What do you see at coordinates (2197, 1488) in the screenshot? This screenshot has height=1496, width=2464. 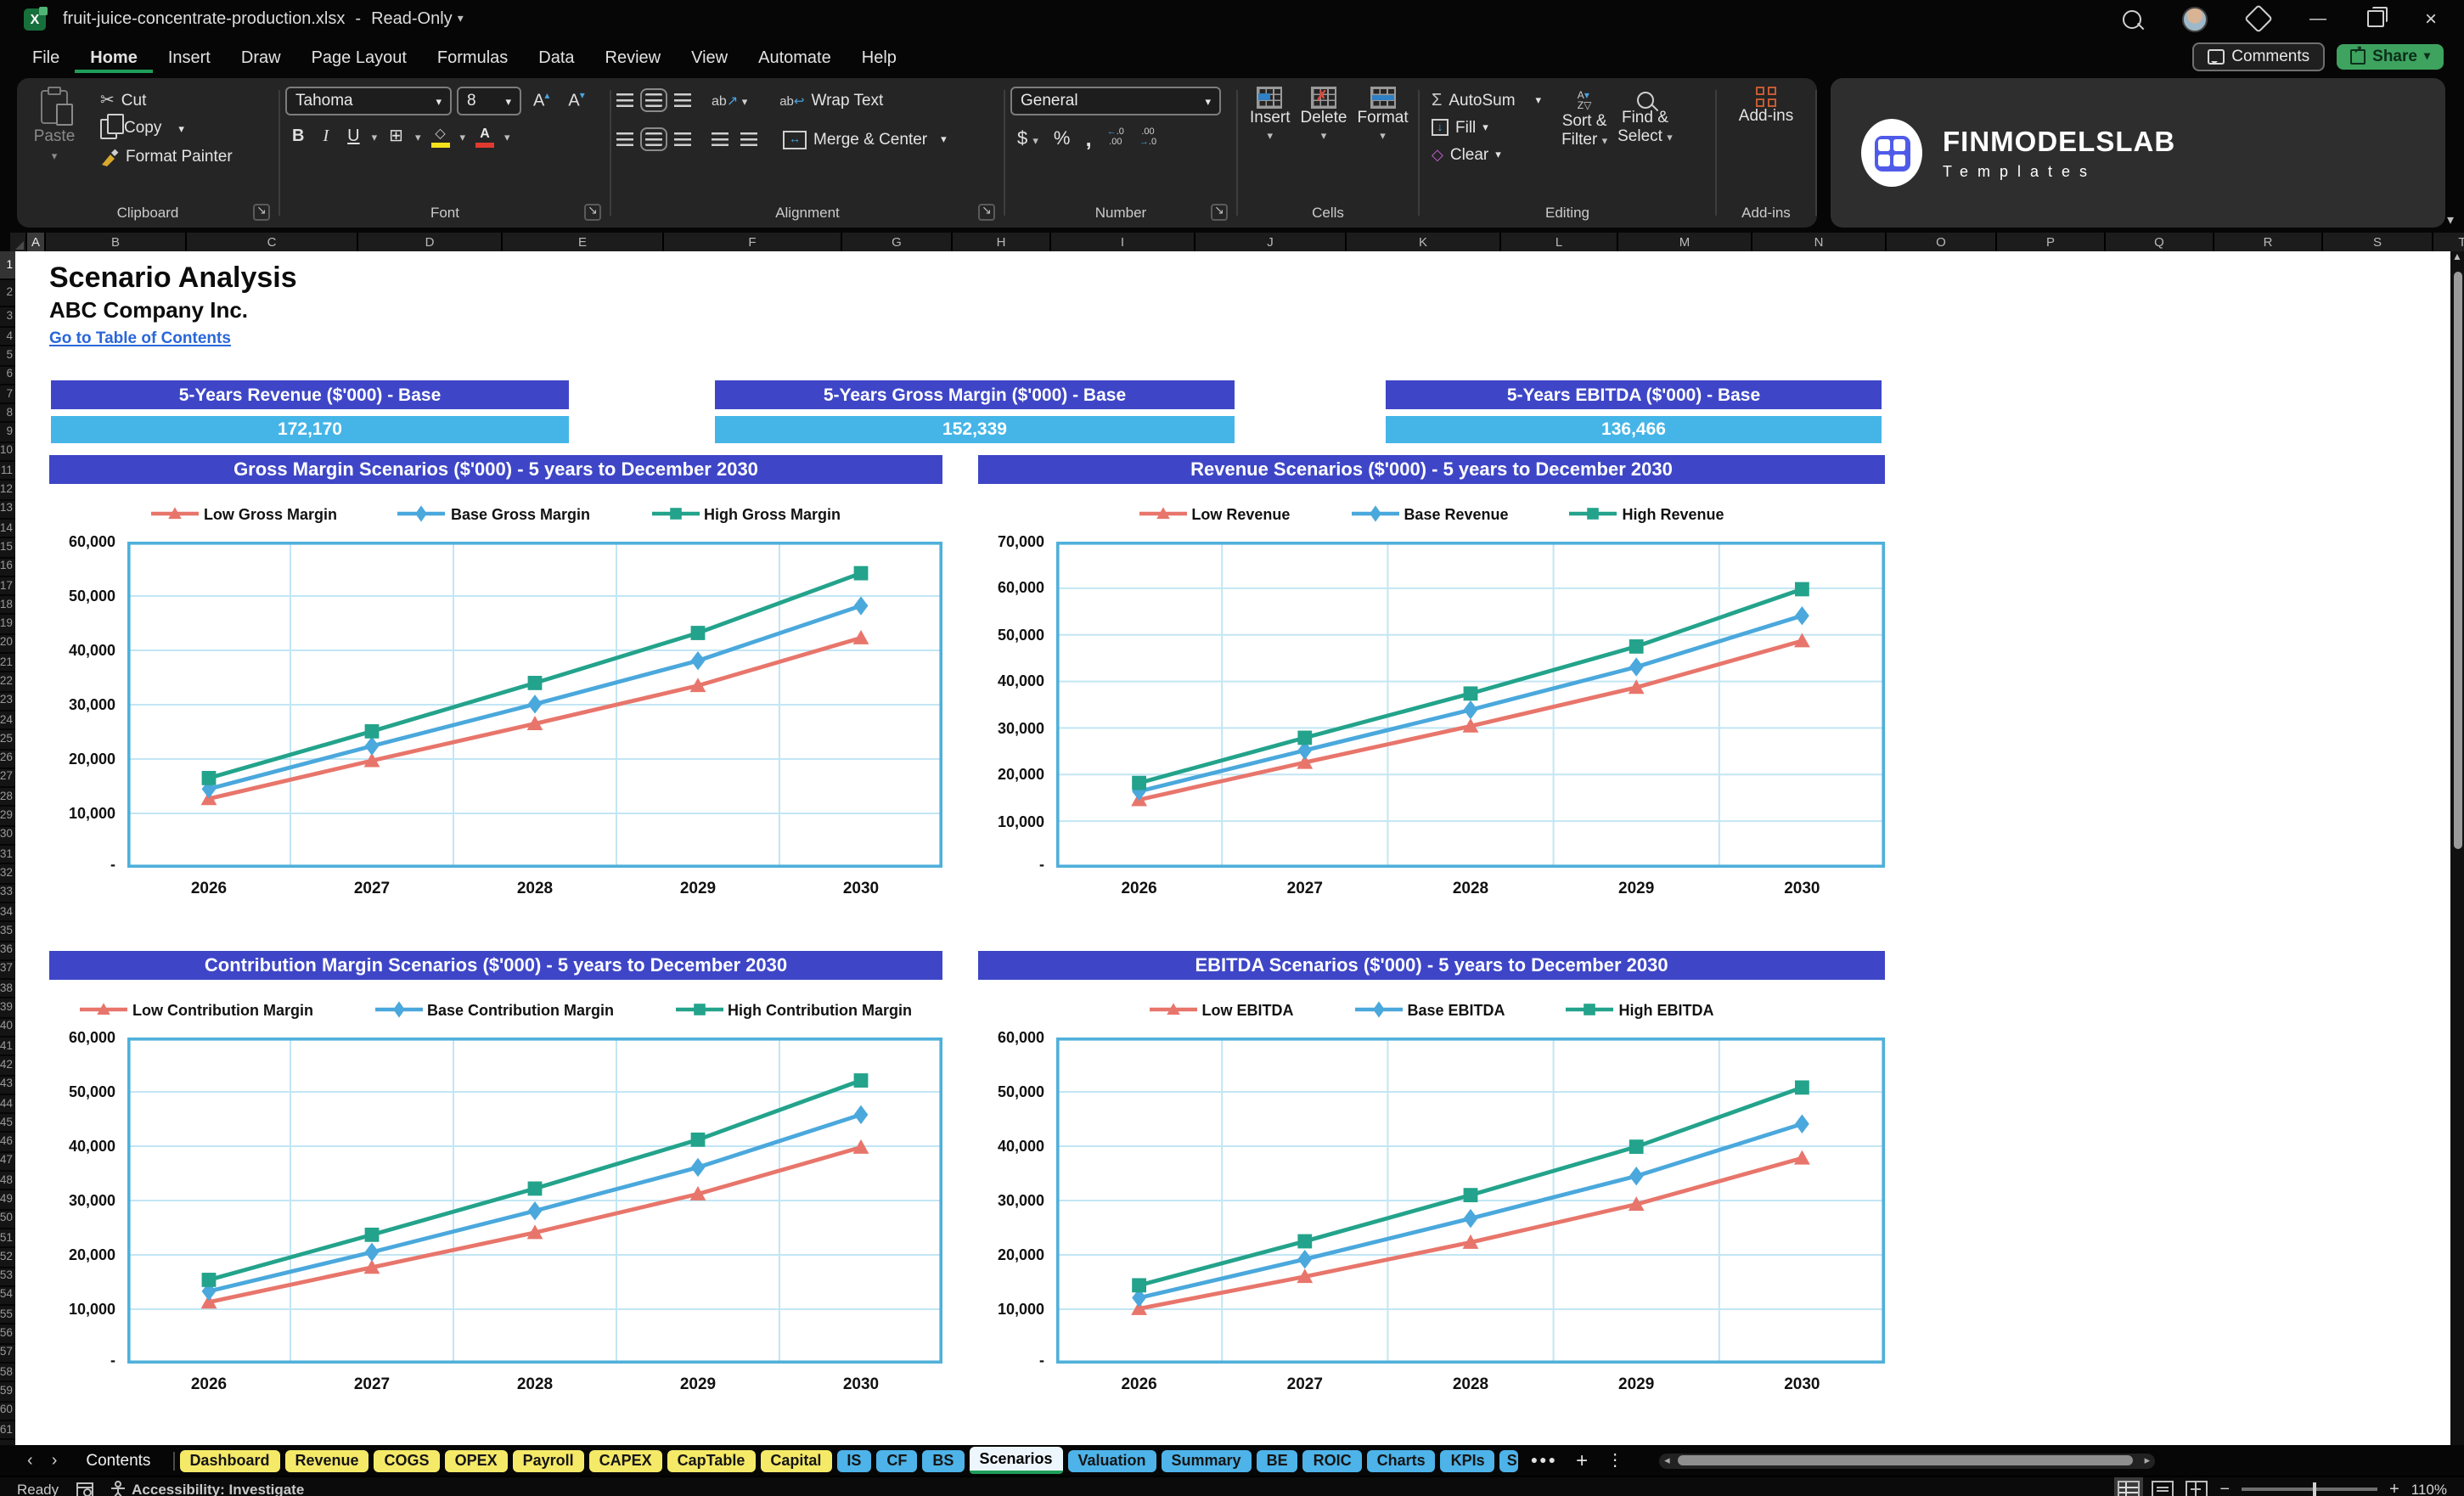 I see `page-break-view-icon` at bounding box center [2197, 1488].